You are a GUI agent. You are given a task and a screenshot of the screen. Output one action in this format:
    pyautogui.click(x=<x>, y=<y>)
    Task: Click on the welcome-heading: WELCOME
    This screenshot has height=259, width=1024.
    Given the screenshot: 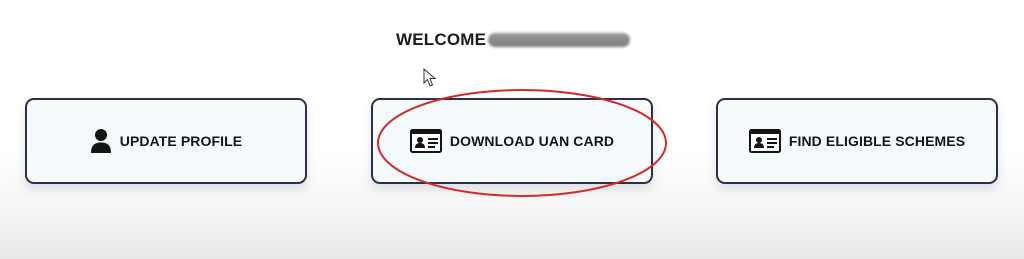 What is the action you would take?
    pyautogui.click(x=513, y=40)
    